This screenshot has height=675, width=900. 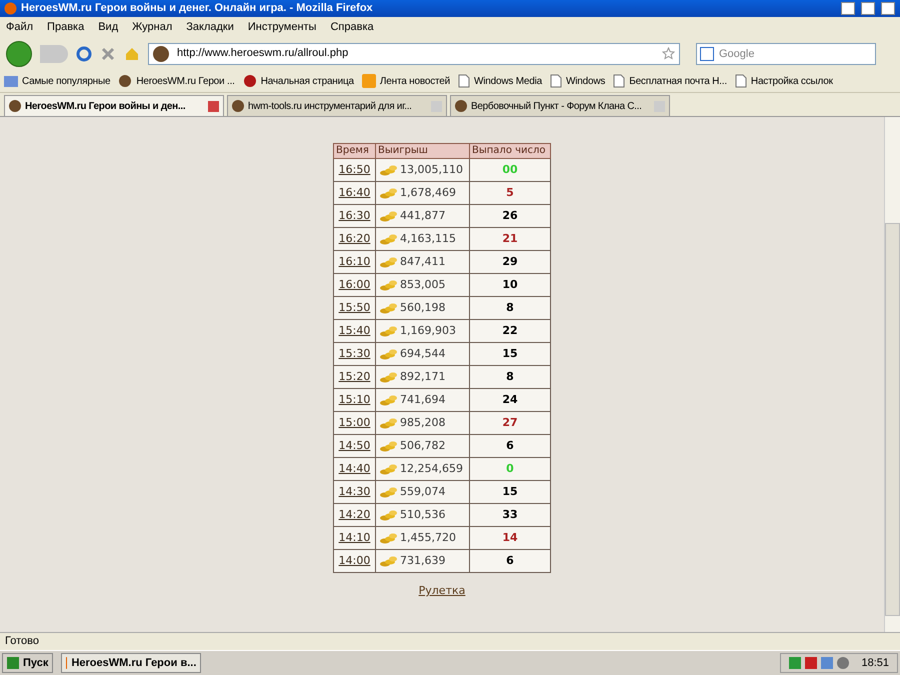 What do you see at coordinates (65, 27) in the screenshot?
I see `menu-item: Правка` at bounding box center [65, 27].